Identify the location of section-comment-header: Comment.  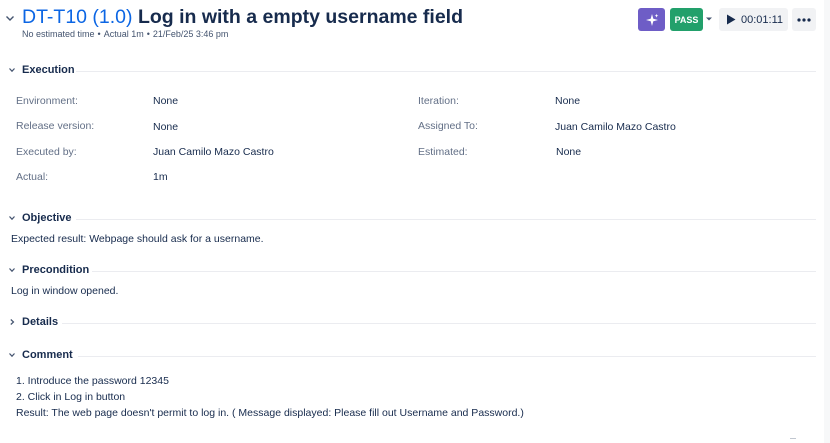
(40, 355).